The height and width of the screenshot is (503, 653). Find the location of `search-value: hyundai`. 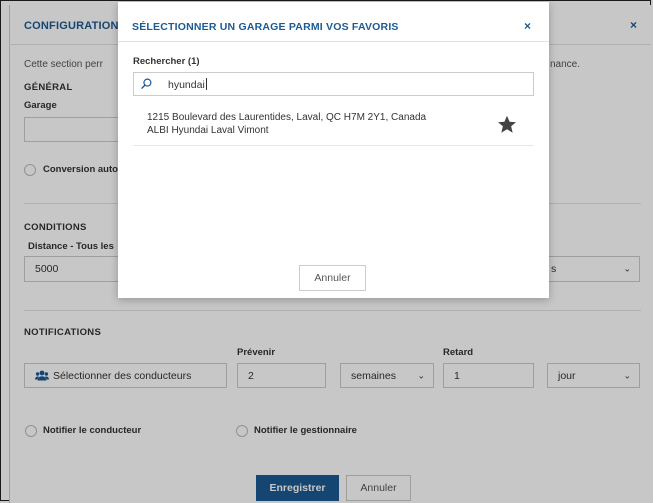

search-value: hyundai is located at coordinates (186, 85).